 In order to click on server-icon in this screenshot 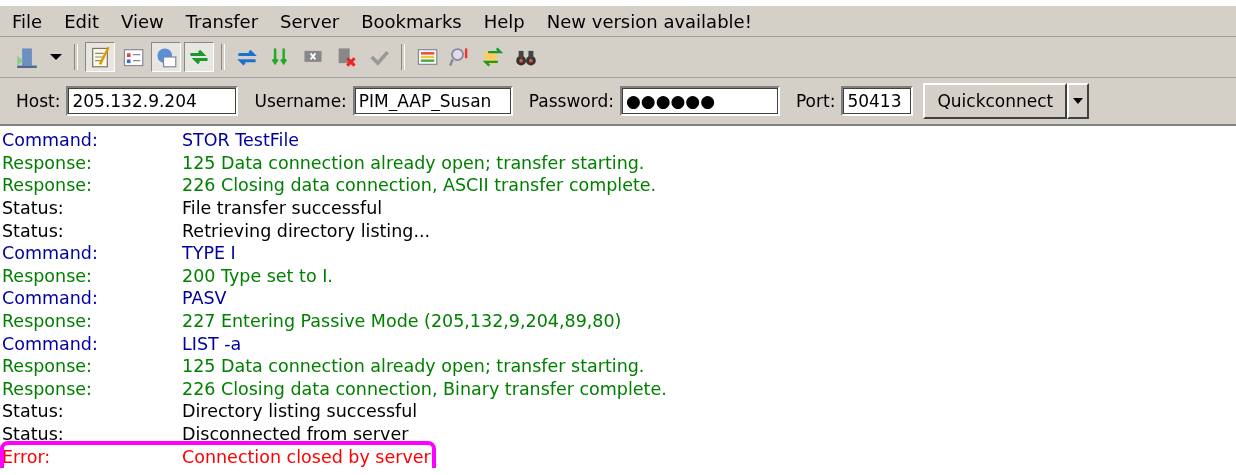, I will do `click(27, 57)`.